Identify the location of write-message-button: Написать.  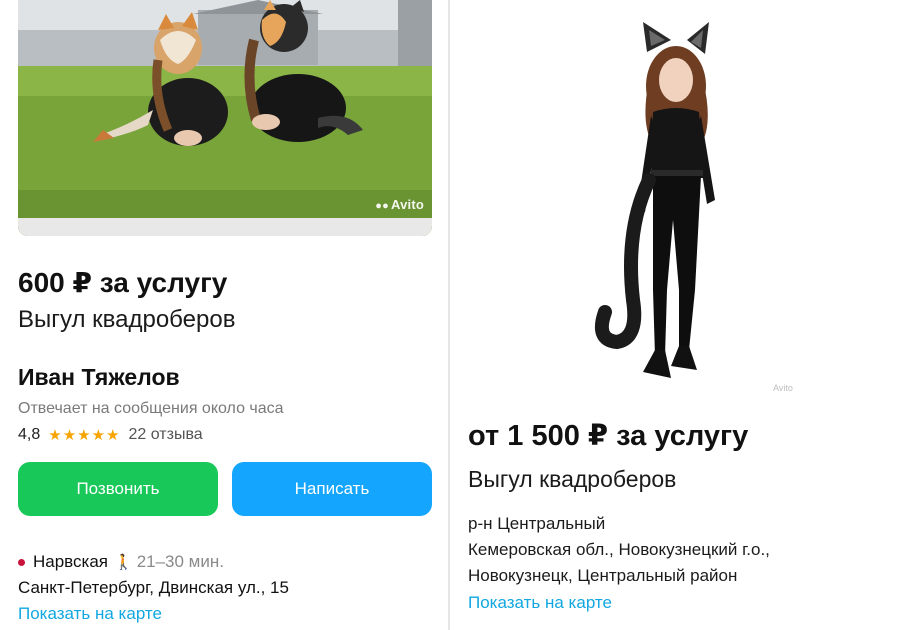
(332, 489).